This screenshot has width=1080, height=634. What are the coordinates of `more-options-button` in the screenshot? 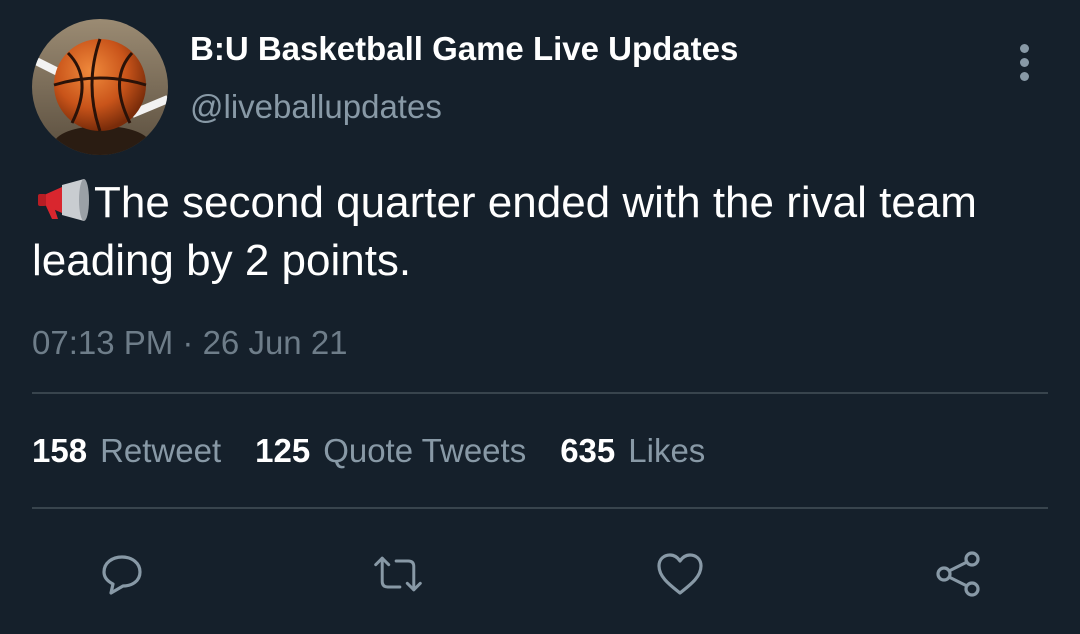 It's located at (1024, 62).